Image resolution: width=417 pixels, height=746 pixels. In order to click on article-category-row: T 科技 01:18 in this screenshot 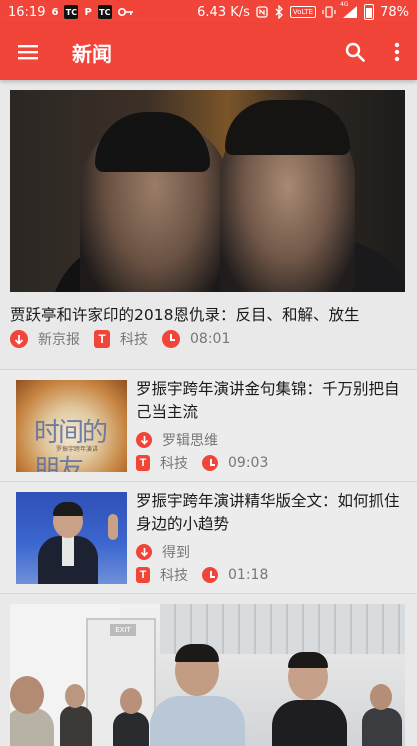, I will do `click(209, 575)`.